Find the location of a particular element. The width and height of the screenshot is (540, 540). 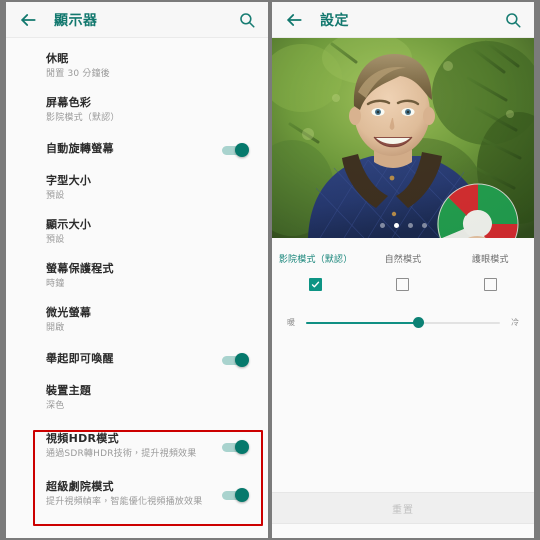

check-icon is located at coordinates (315, 284).